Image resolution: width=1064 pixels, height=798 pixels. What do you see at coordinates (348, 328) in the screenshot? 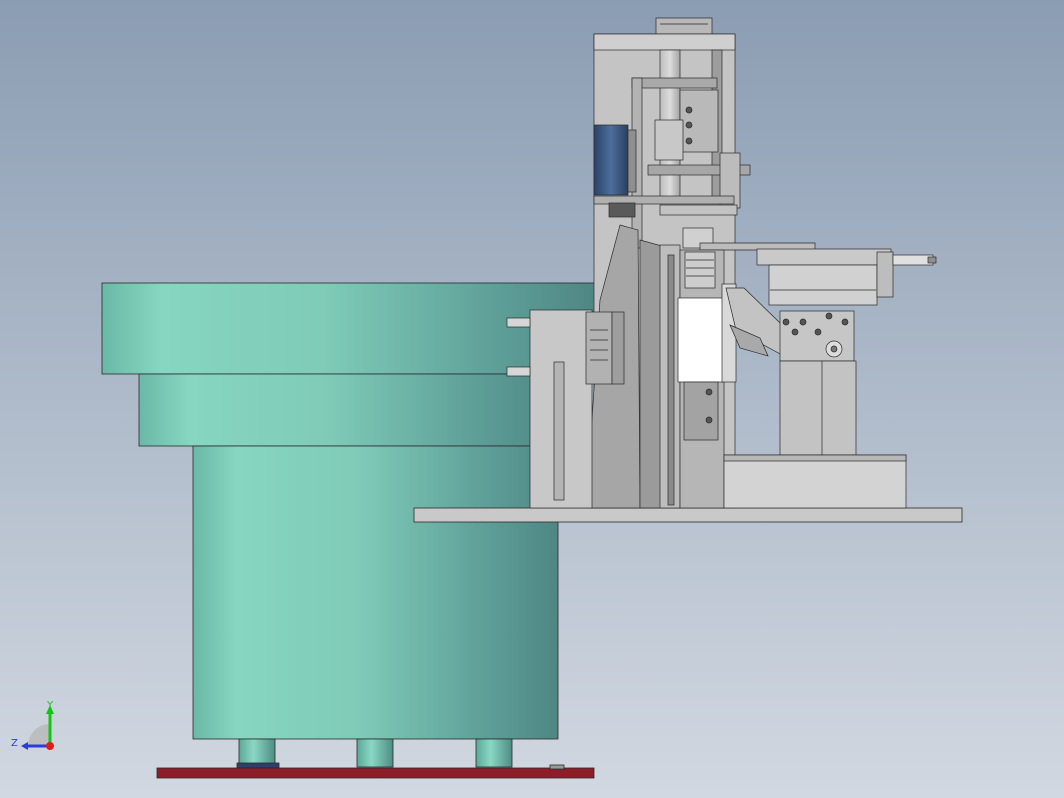
I see `bowl-top-rim` at bounding box center [348, 328].